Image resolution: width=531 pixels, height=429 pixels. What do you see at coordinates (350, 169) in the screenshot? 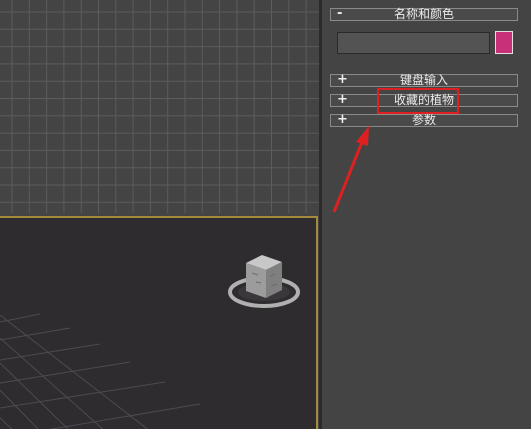
I see `annotation-arrow` at bounding box center [350, 169].